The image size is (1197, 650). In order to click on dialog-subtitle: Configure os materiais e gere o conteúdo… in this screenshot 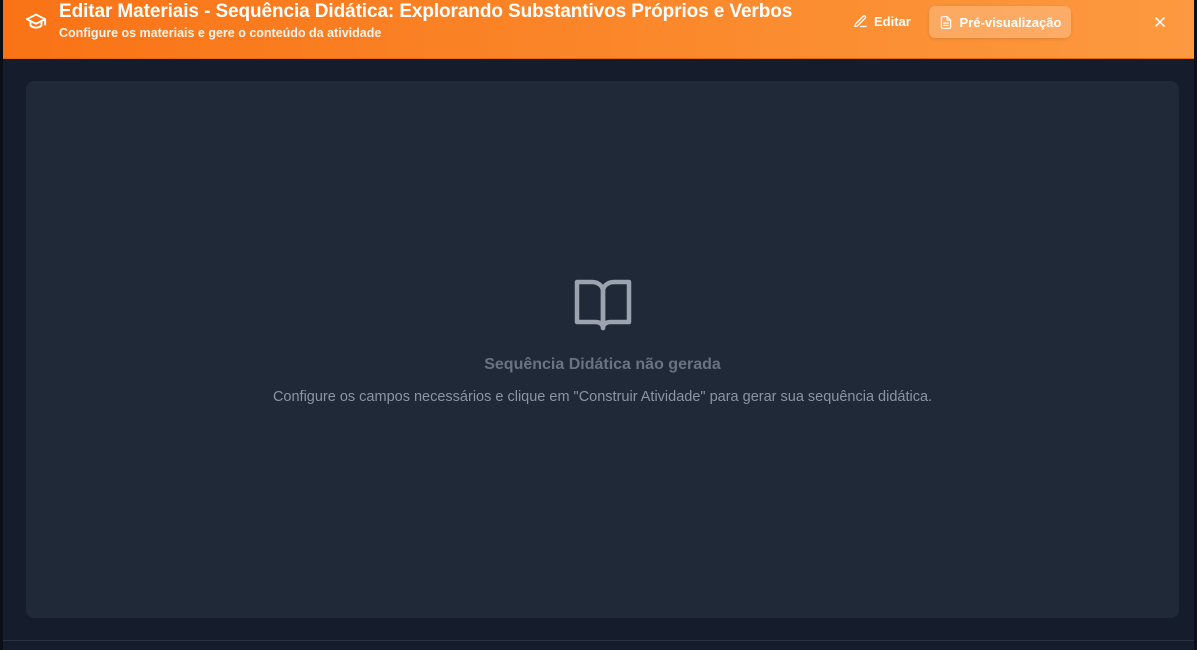, I will do `click(220, 33)`.